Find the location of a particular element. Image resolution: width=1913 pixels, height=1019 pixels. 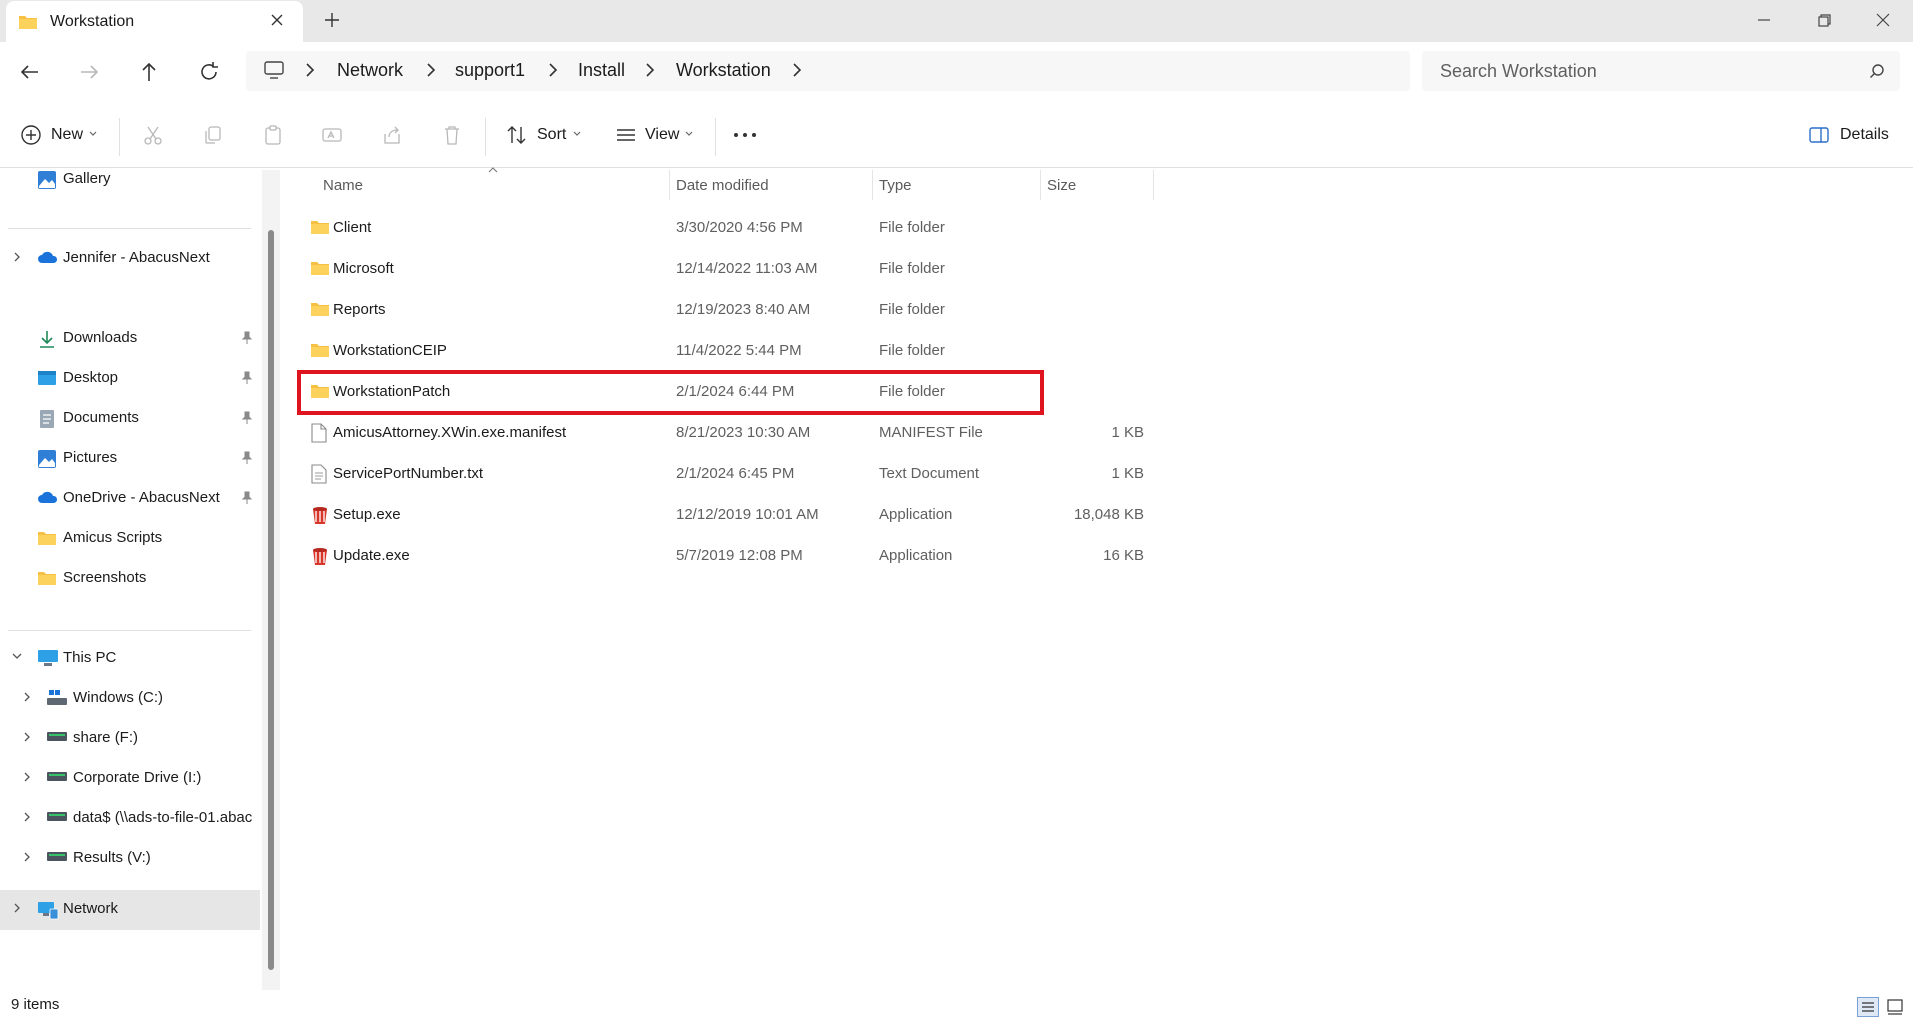

details-button: Details is located at coordinates (1864, 135).